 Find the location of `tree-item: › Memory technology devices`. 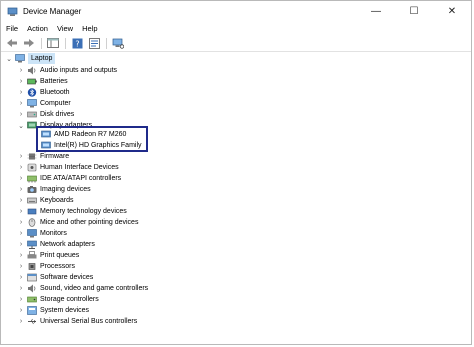

tree-item: › Memory technology devices is located at coordinates (72, 211).